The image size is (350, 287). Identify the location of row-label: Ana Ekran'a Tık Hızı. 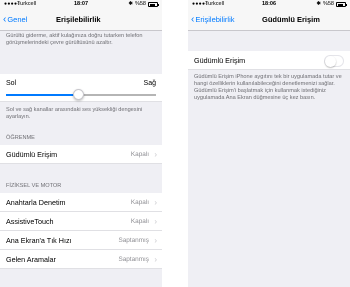
(39, 240).